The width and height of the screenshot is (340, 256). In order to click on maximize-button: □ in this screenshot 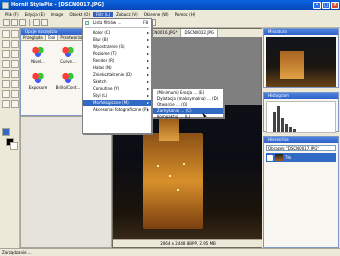, I will do `click(326, 5)`.